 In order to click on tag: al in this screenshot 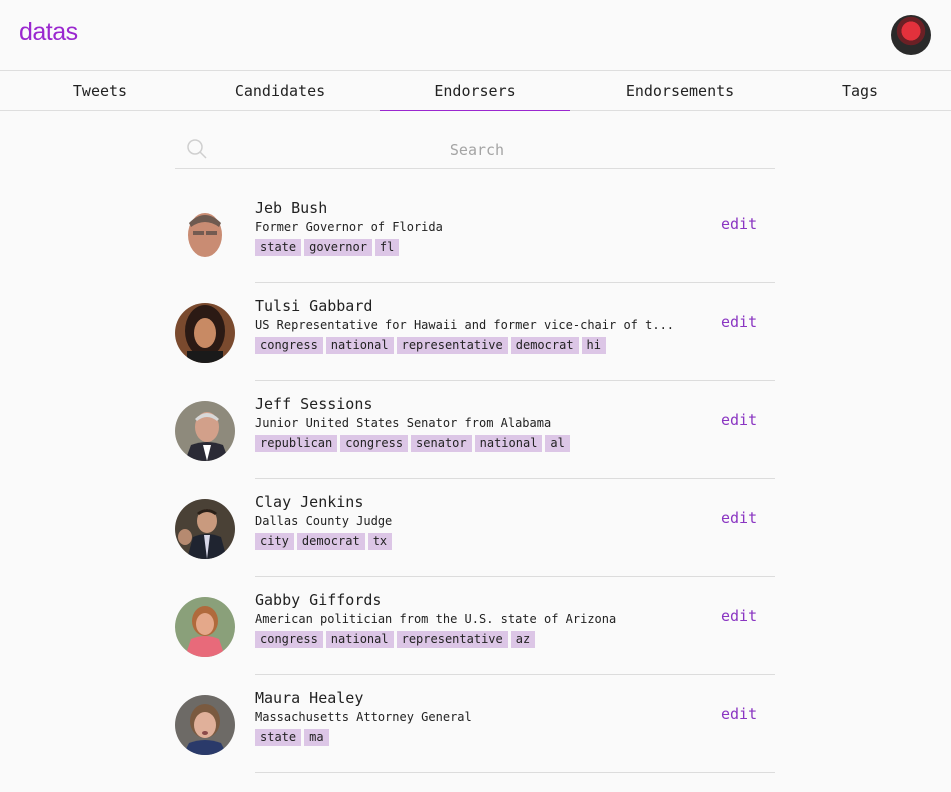, I will do `click(557, 443)`.